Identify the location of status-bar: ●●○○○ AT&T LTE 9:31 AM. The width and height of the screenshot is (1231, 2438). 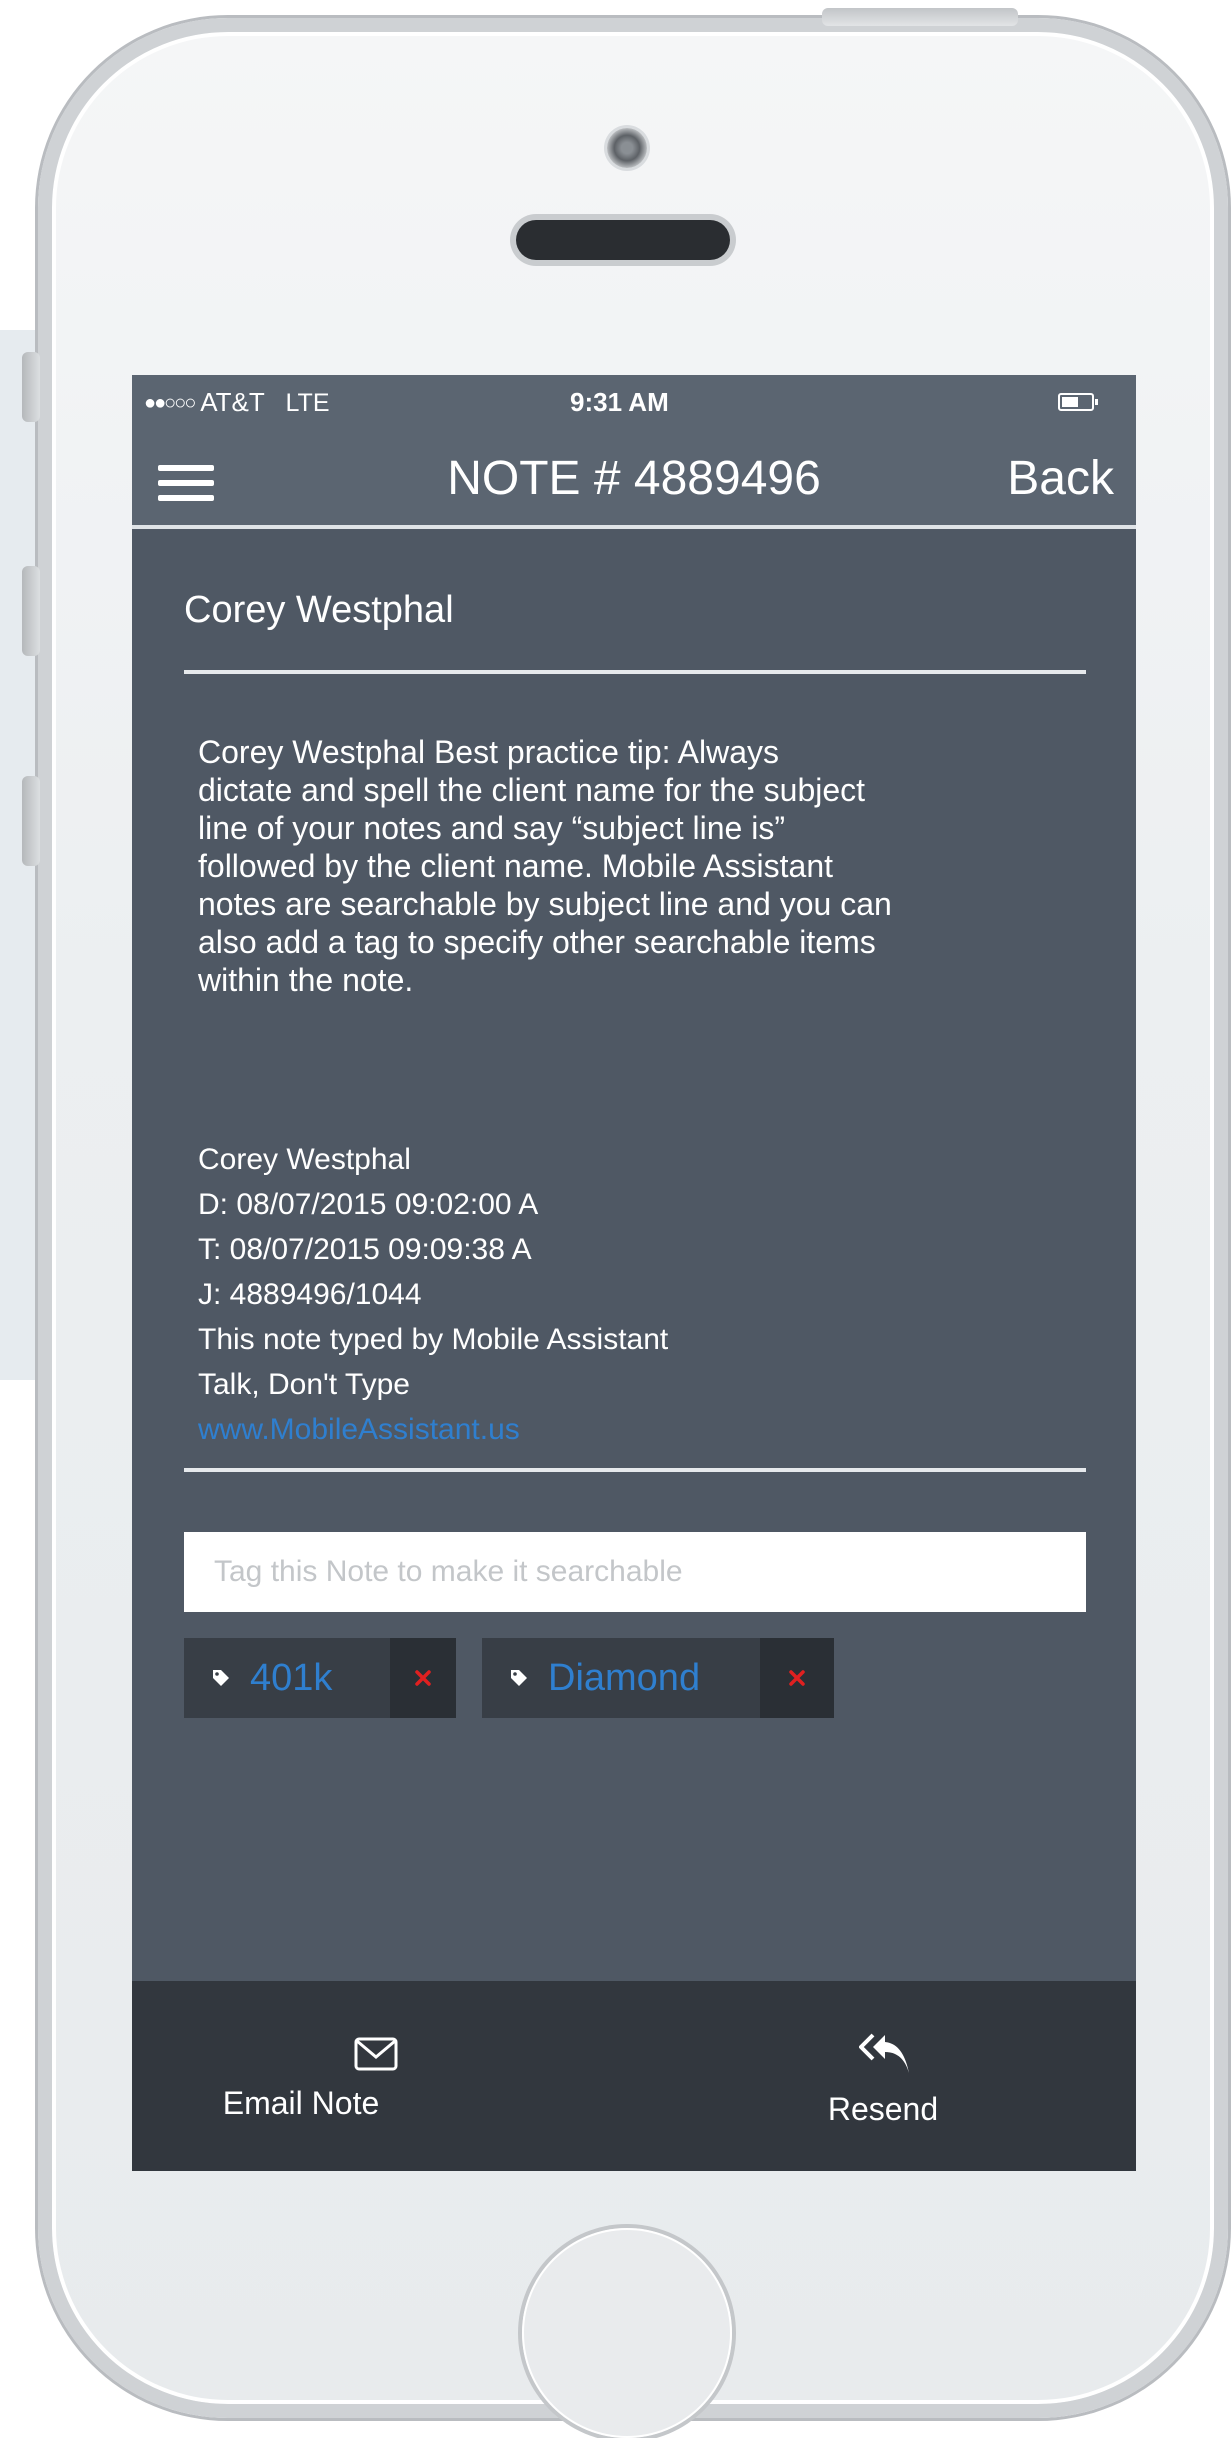
(634, 402).